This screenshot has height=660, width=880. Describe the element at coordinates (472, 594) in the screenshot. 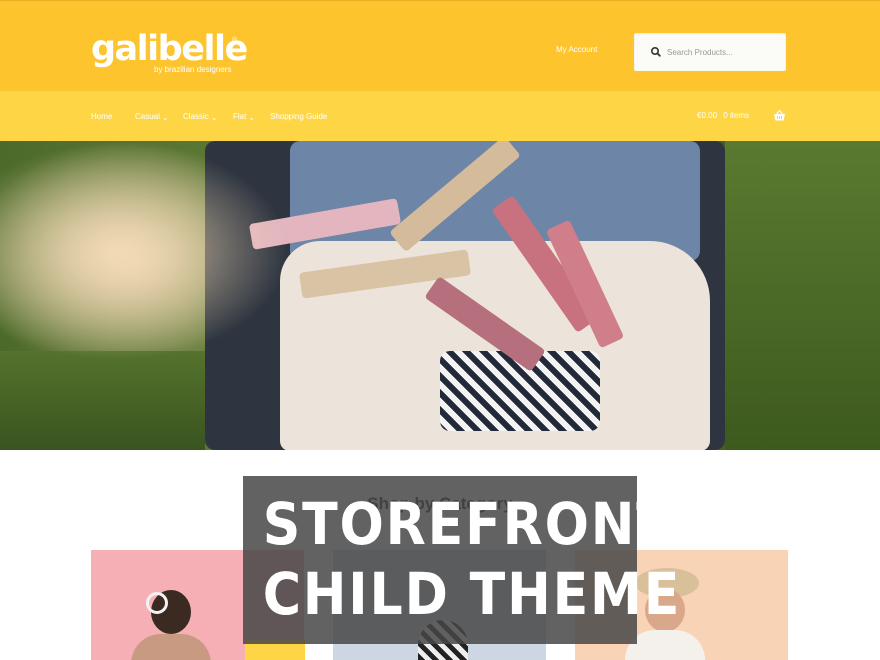

I see `banner-line-2: CHILD THEME` at that location.